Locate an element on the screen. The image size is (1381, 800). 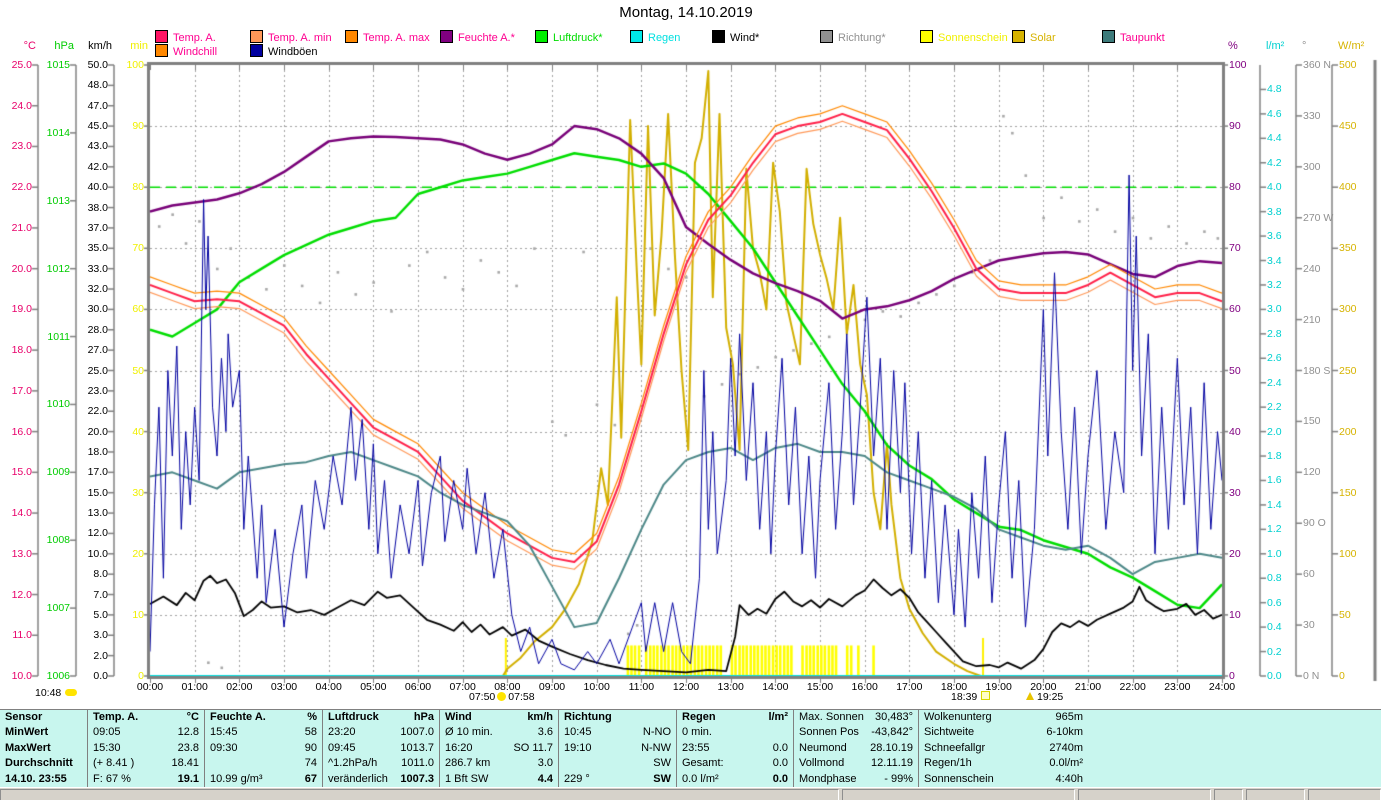
legend-label: Regen is located at coordinates (664, 38).